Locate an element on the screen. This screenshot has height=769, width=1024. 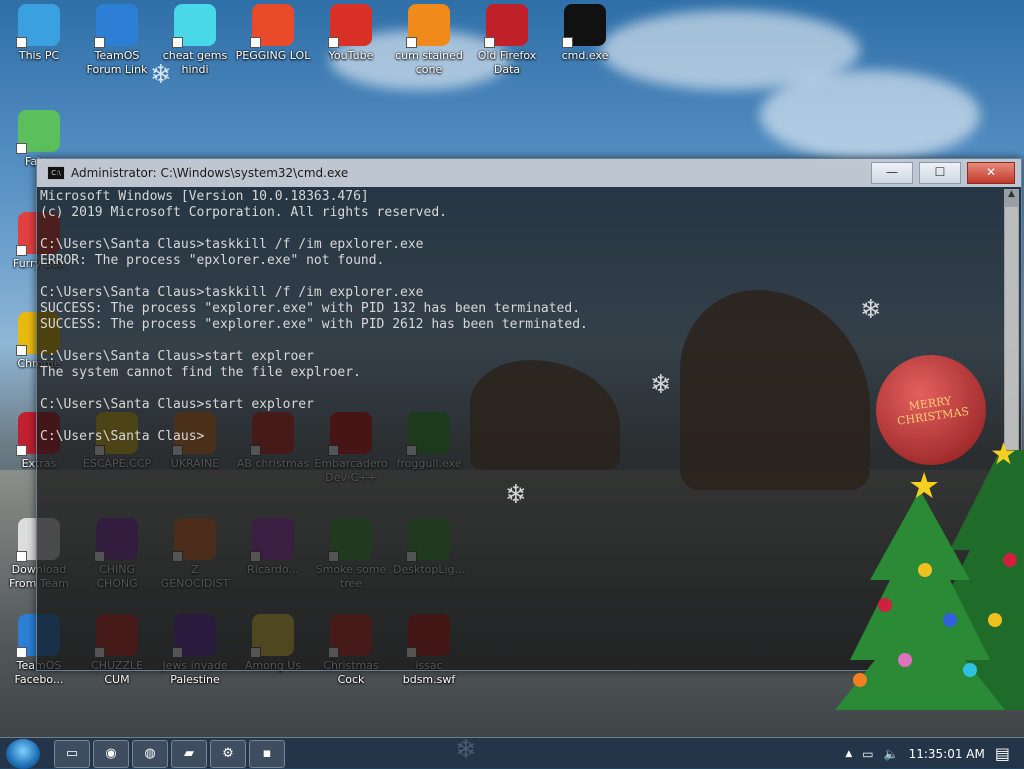
christmas-tree-icon: ★ ★ is located at coordinates (929, 573).